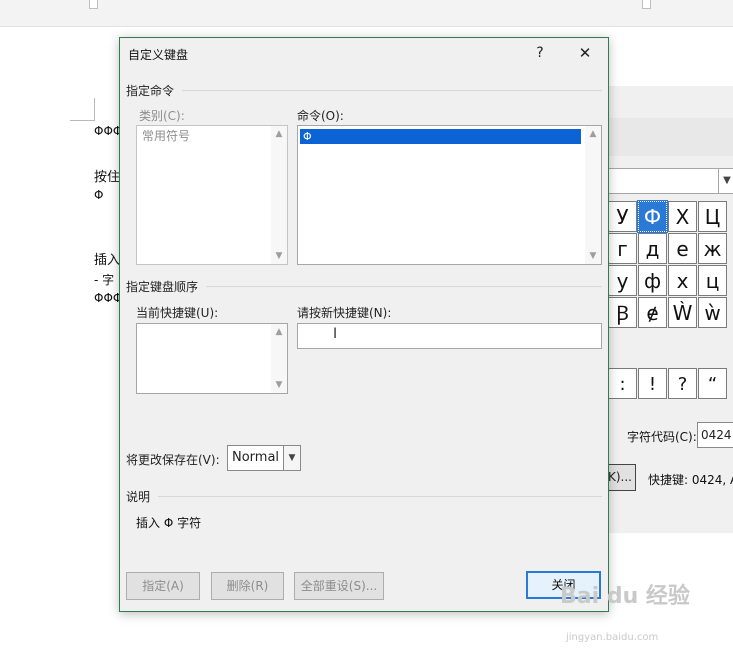  I want to click on recent-symbol-cell: !, so click(652, 383).